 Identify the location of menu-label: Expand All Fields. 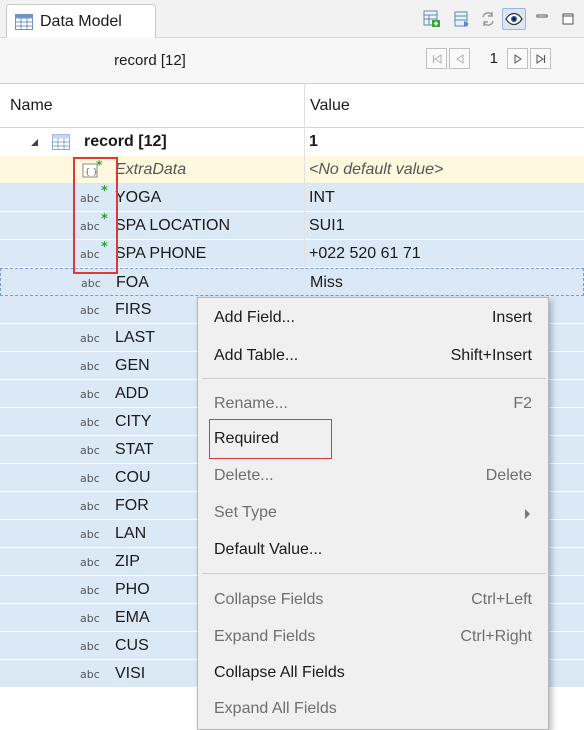
(275, 708).